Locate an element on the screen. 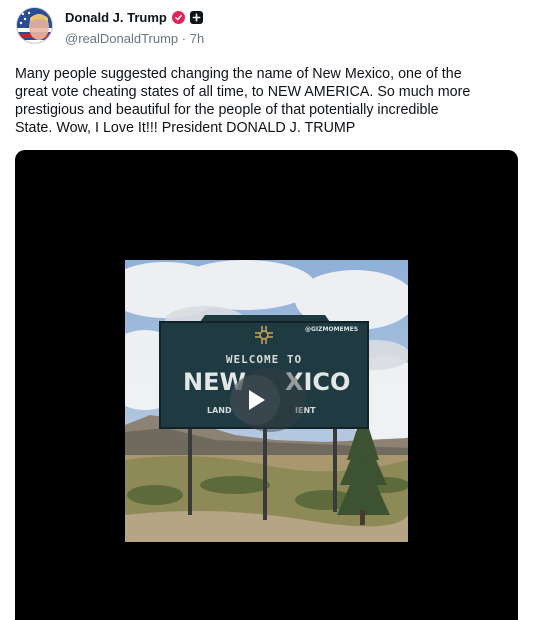 This screenshot has height=620, width=533. sign-line3-left: LAND is located at coordinates (219, 410).